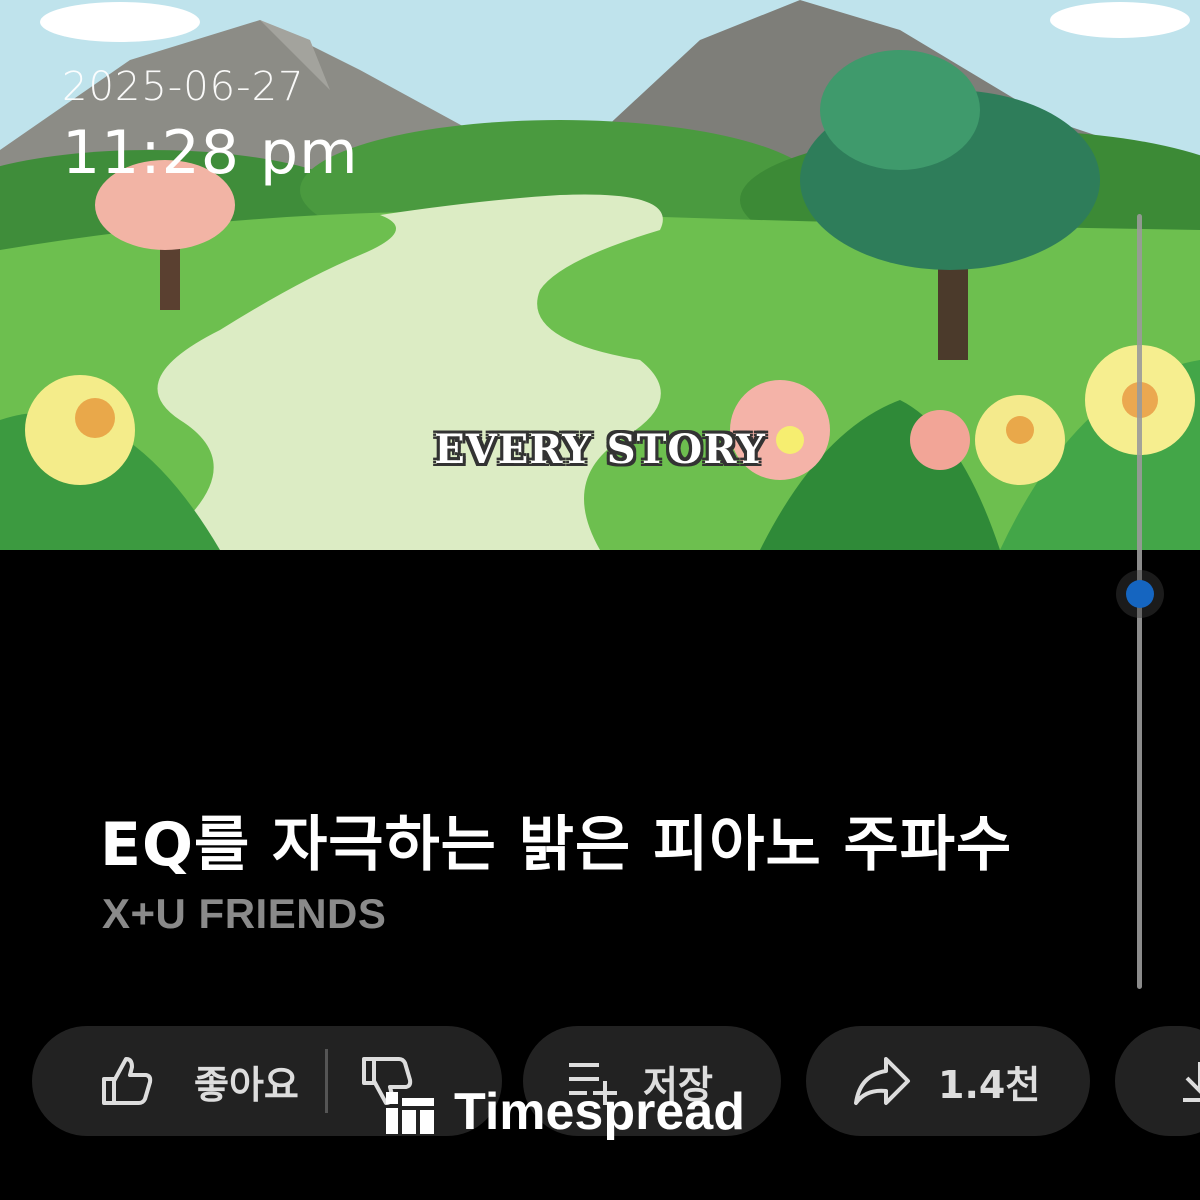  What do you see at coordinates (183, 87) in the screenshot?
I see `date-text: 2025-06-27` at bounding box center [183, 87].